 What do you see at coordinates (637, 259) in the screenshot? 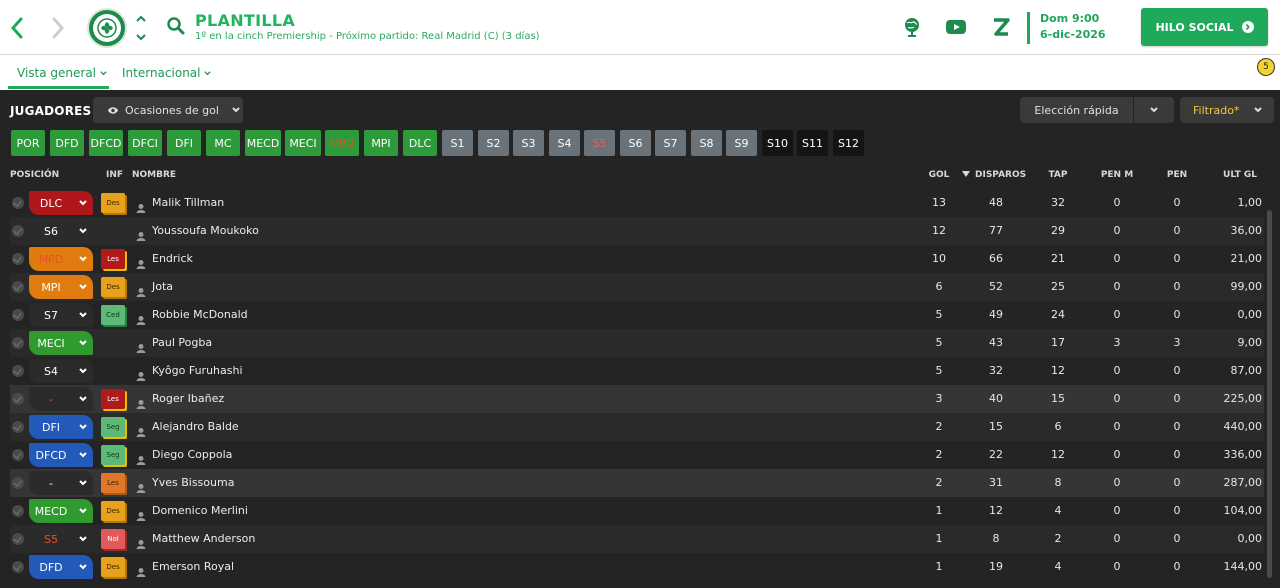
I see `table-row: MPD Les Endrick 10 66 21 0 0 21,00` at bounding box center [637, 259].